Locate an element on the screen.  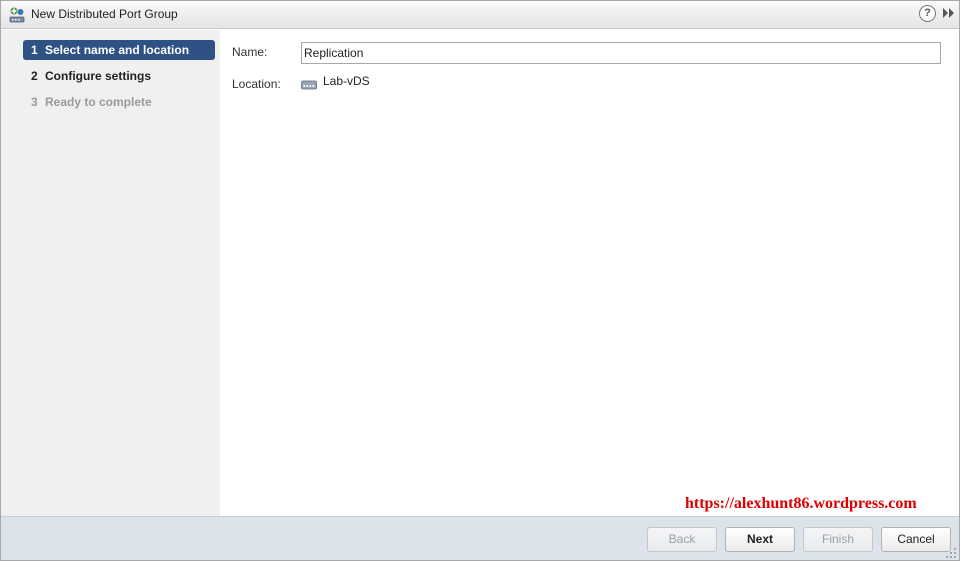
step-label: Ready to complete is located at coordinates (98, 102).